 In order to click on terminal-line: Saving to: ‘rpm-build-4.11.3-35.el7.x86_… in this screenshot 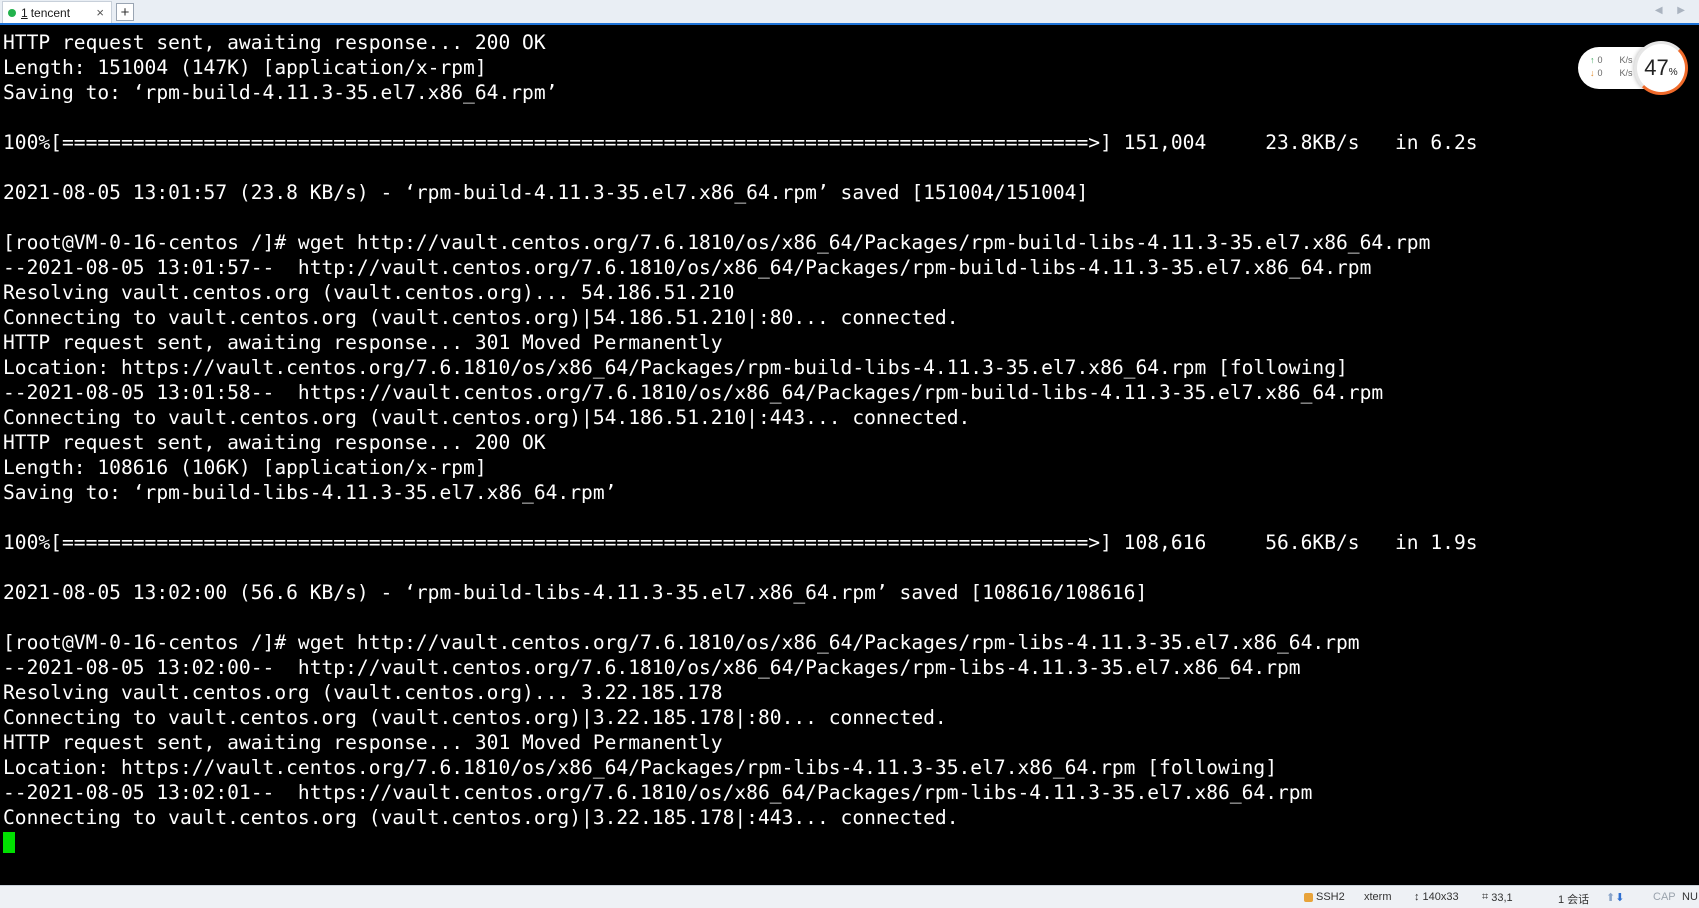, I will do `click(280, 92)`.